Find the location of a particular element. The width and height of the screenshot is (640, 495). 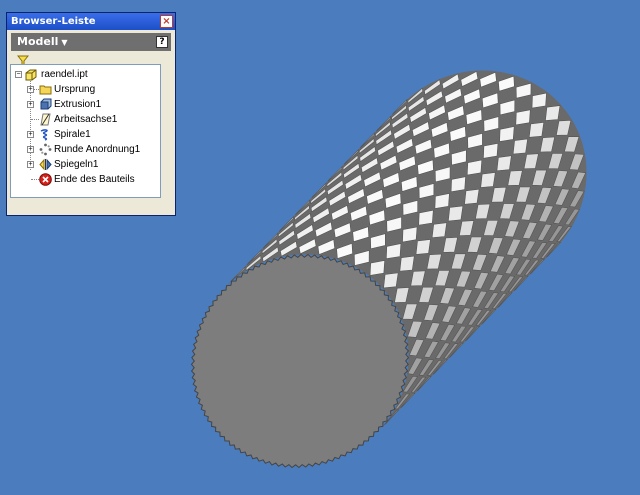

tree-item-ende-des-bauteils: Ende des Bauteils is located at coordinates (85, 179).